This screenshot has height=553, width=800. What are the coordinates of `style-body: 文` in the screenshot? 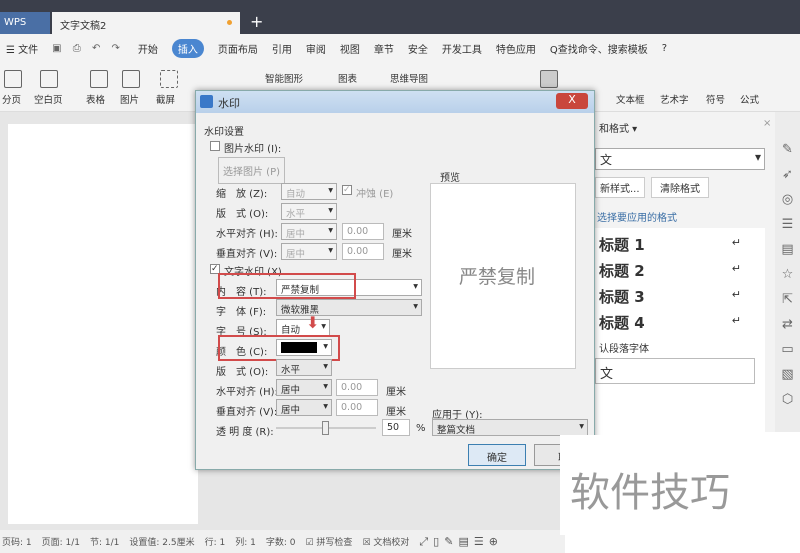 It's located at (675, 371).